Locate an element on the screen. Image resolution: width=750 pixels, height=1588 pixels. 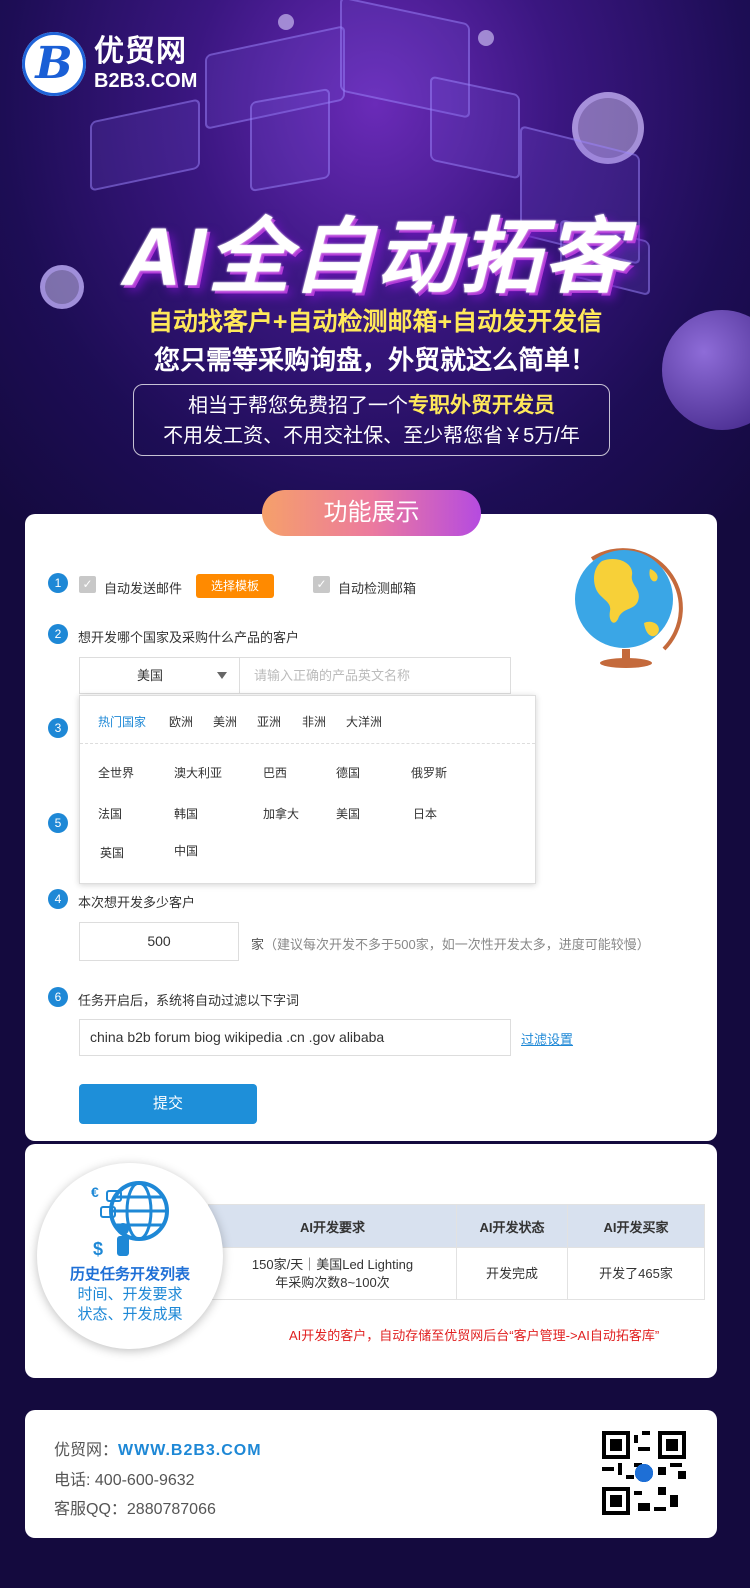
hero-title: AI全自动拓客 is located at coordinates (375, 257).